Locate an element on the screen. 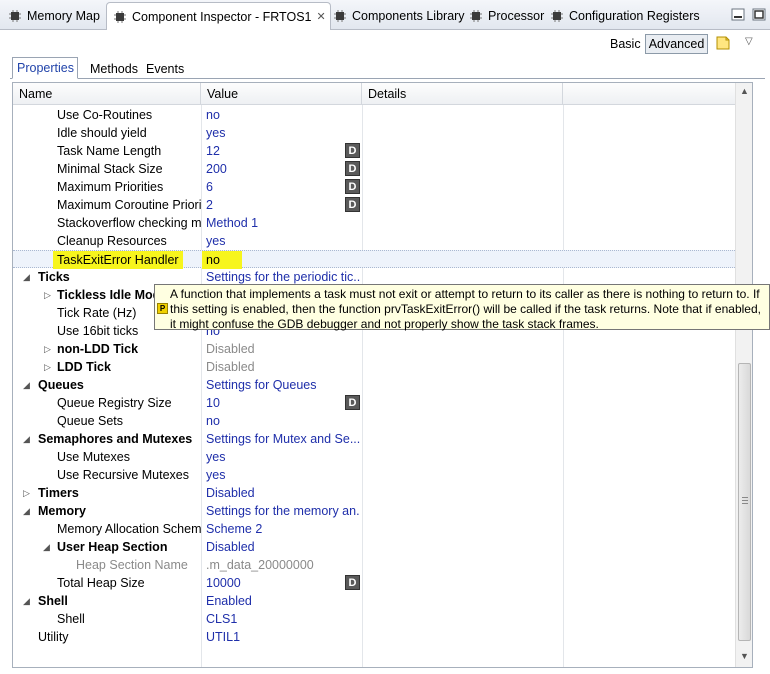 Image resolution: width=770 pixels, height=674 pixels. property-value: Method 1 is located at coordinates (283, 223).